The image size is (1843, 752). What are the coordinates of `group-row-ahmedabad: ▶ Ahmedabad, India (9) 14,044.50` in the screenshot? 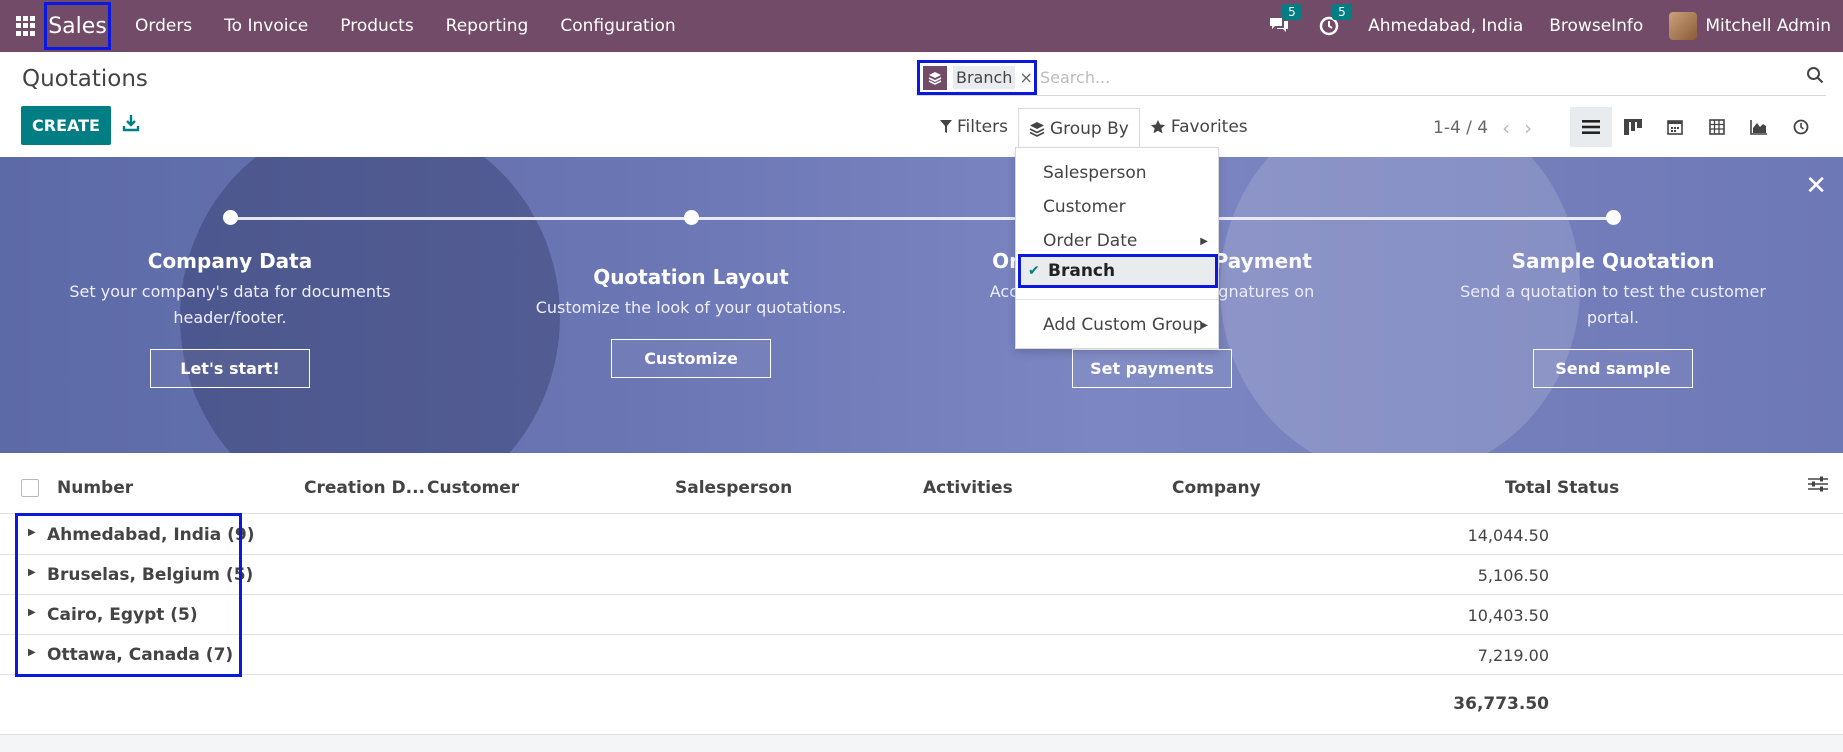 It's located at (921, 535).